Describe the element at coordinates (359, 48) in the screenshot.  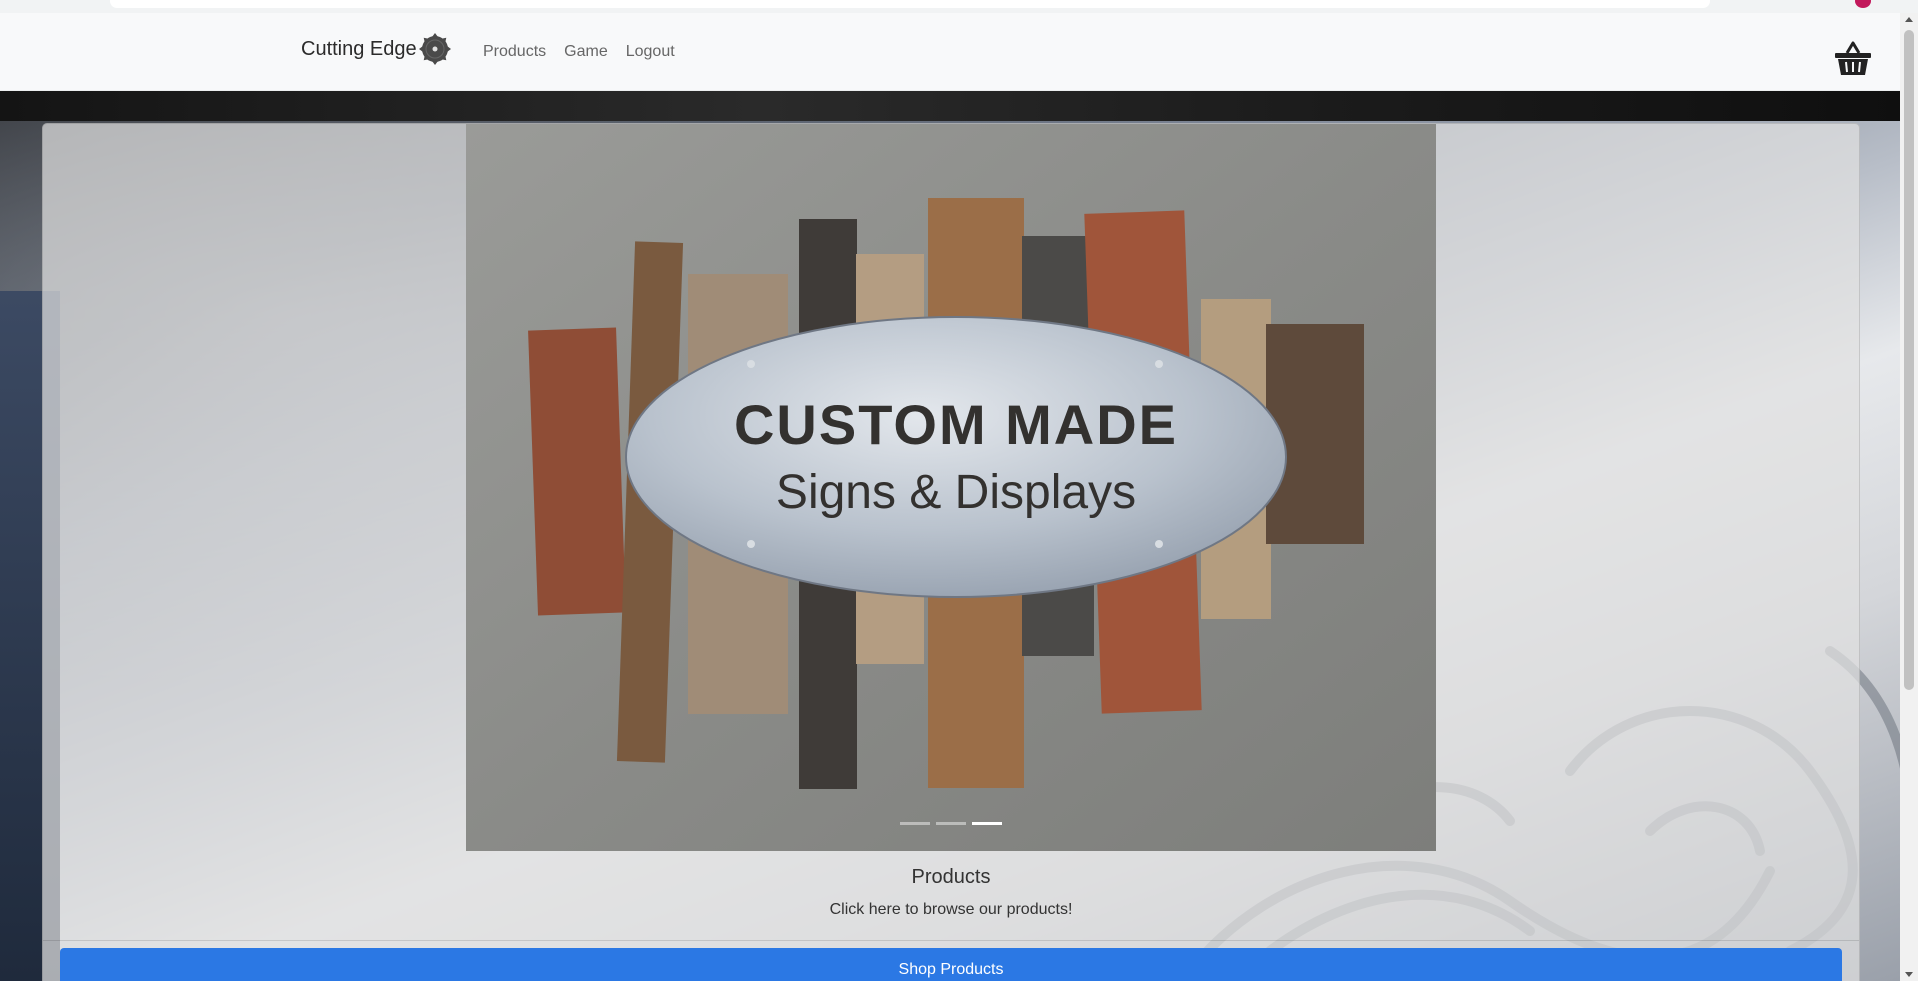
I see `brand-name: Cutting Edge` at that location.